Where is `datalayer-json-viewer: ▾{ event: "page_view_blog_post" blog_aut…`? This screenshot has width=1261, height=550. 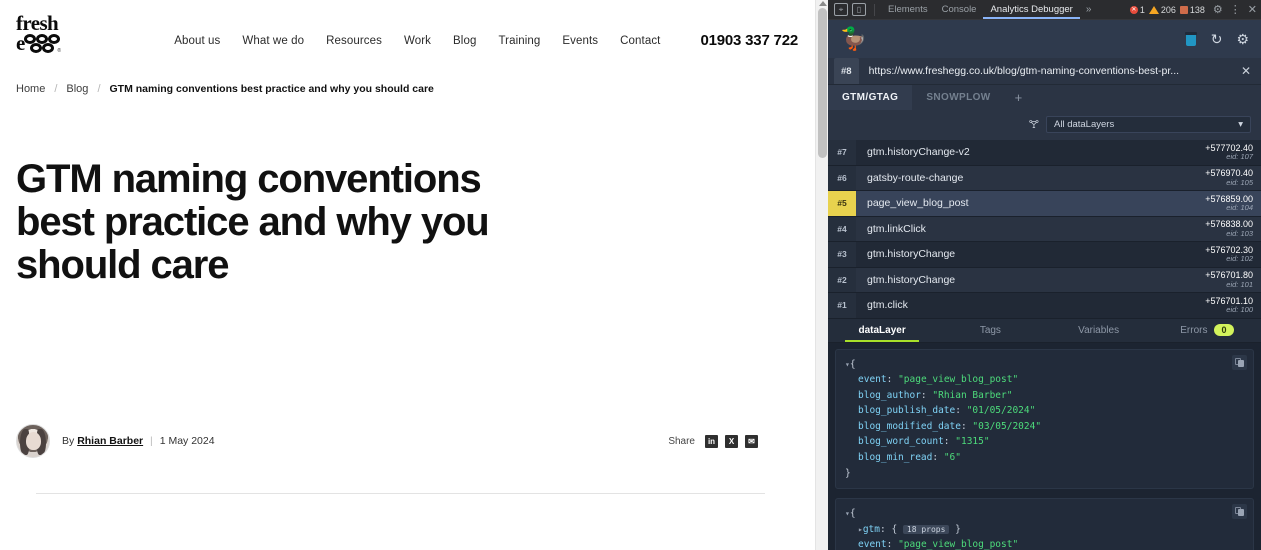 datalayer-json-viewer: ▾{ event: "page_view_blog_post" blog_aut… is located at coordinates (1044, 446).